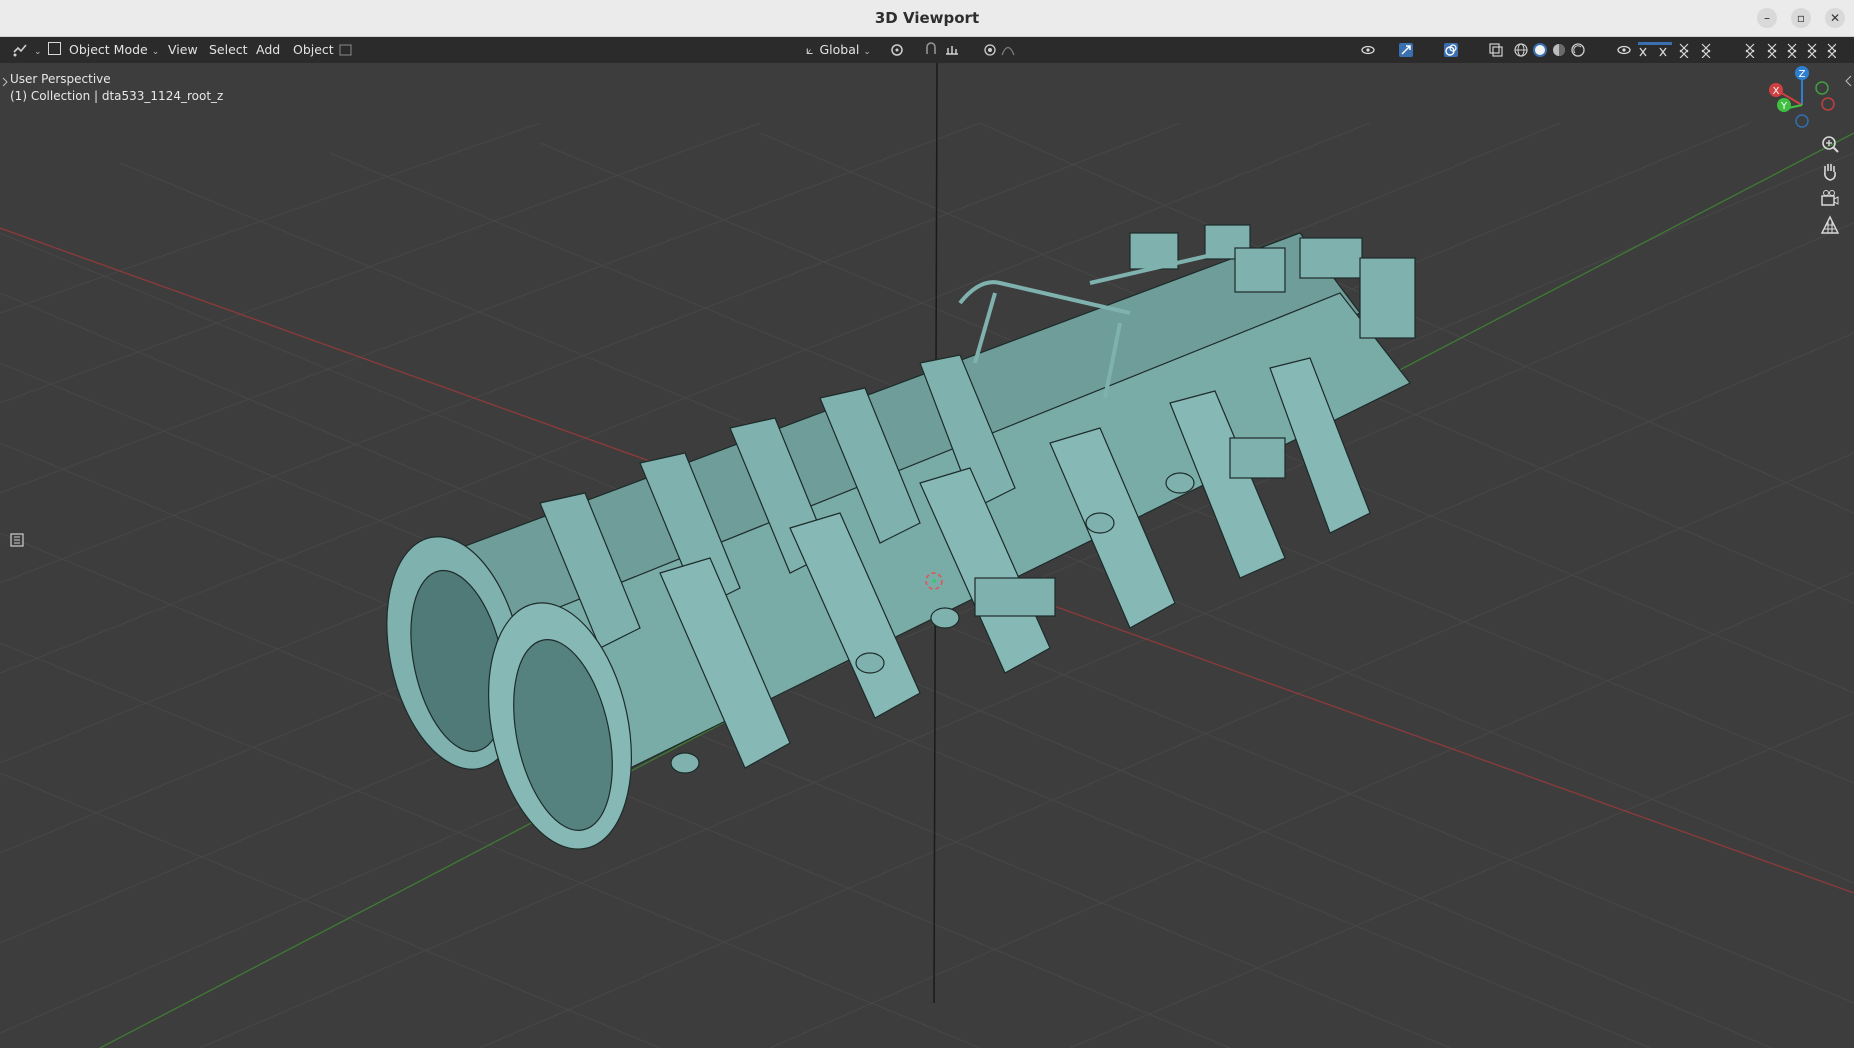  What do you see at coordinates (1521, 50) in the screenshot?
I see `wireframe-shading-icon` at bounding box center [1521, 50].